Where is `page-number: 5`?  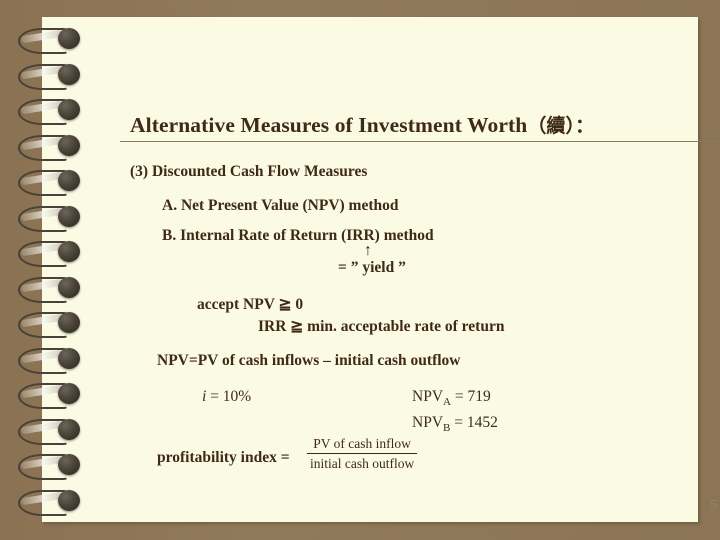
page-number: 5 is located at coordinates (713, 505).